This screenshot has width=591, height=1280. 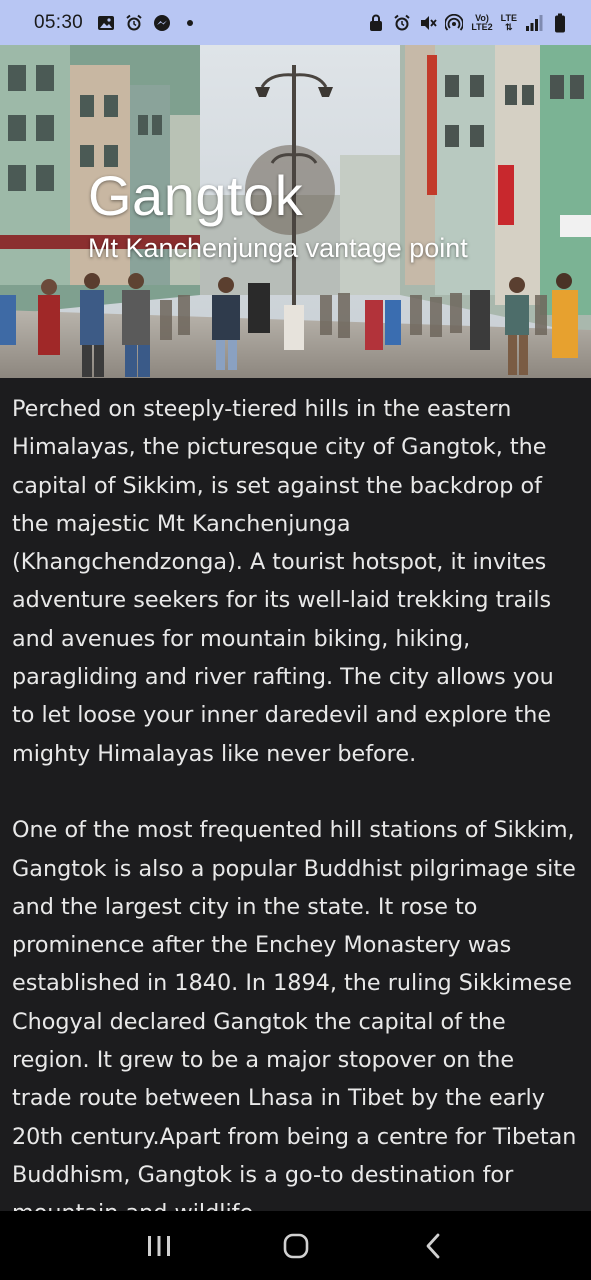 I want to click on volte-label: Vo) LTE2, so click(x=482, y=22).